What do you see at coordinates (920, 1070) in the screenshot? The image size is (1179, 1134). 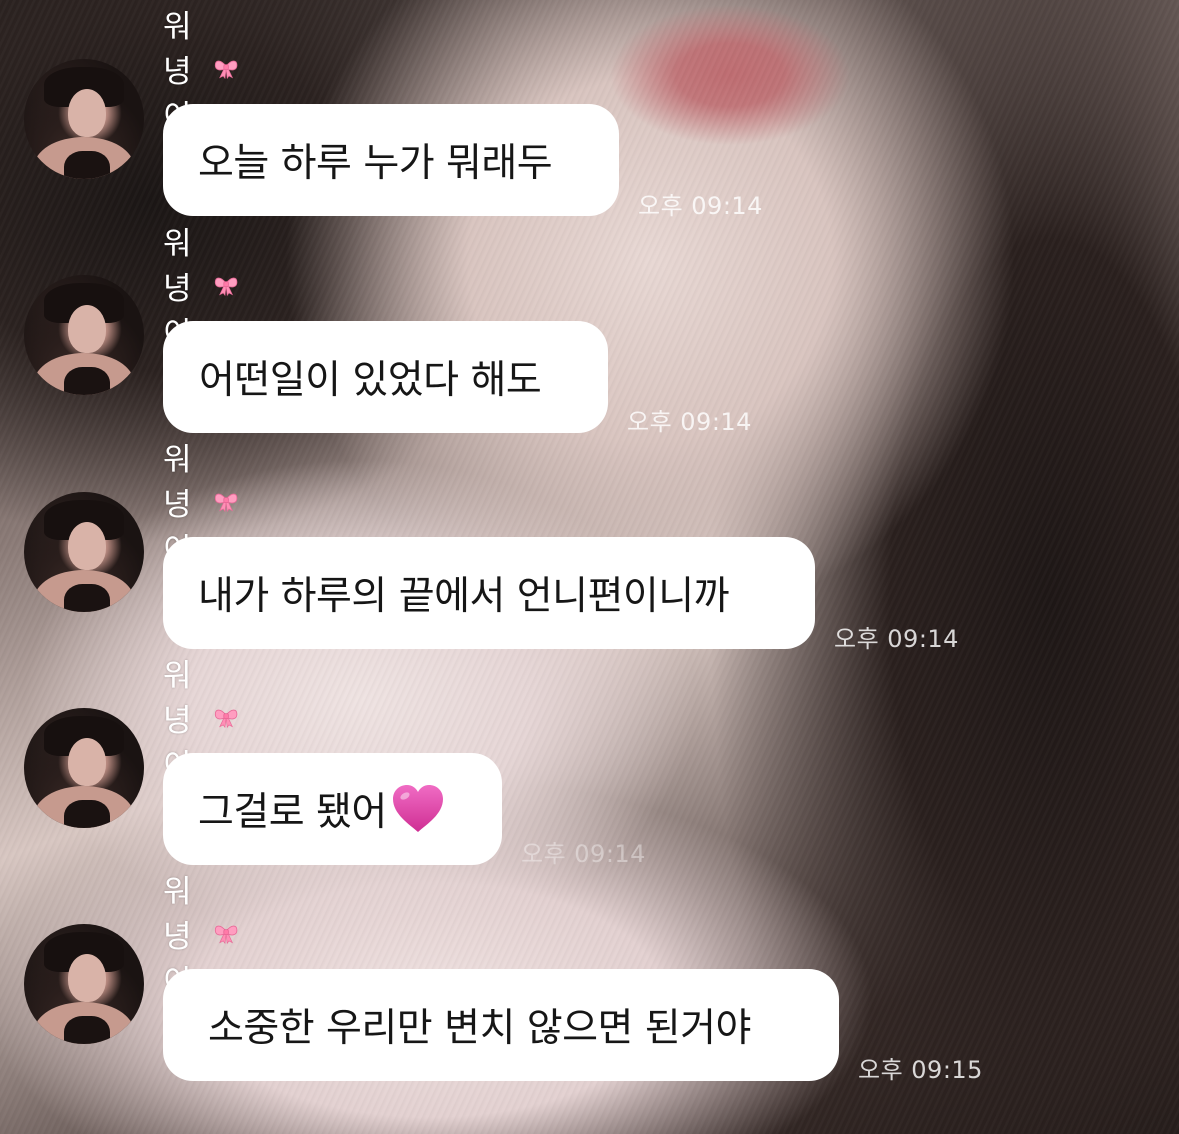 I see `message-timestamp: 오후 09:15` at bounding box center [920, 1070].